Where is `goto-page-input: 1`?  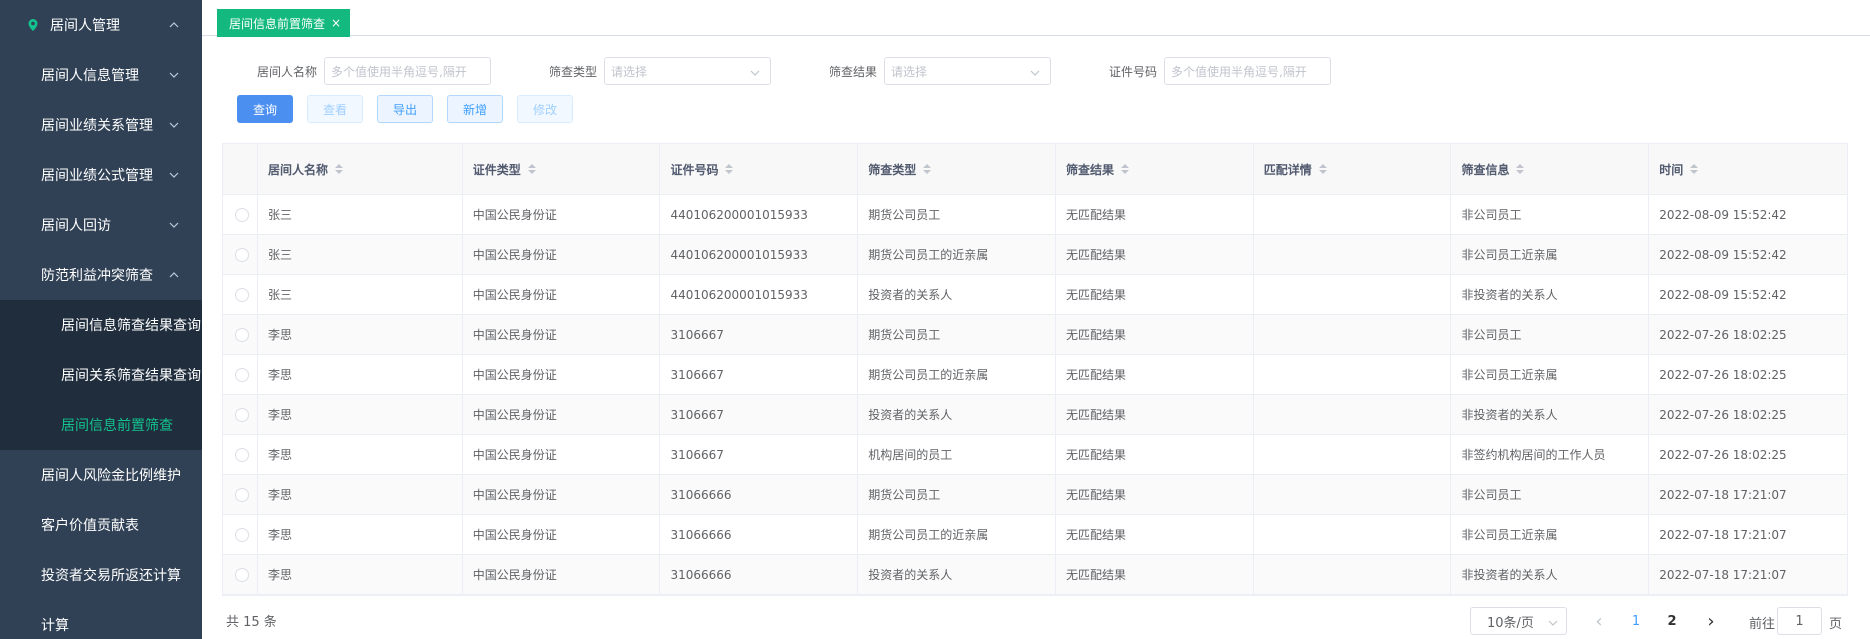 goto-page-input: 1 is located at coordinates (1799, 621).